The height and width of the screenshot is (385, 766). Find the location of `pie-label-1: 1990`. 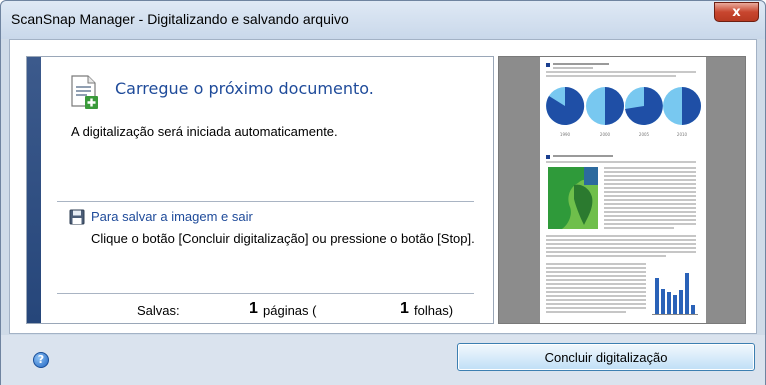

pie-label-1: 1990 is located at coordinates (565, 134).